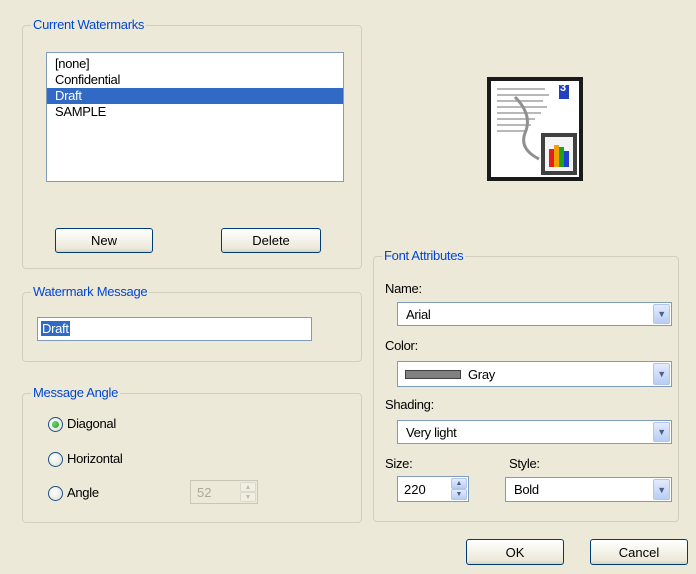 Image resolution: width=696 pixels, height=574 pixels. I want to click on font-color-value: Gray, so click(481, 374).